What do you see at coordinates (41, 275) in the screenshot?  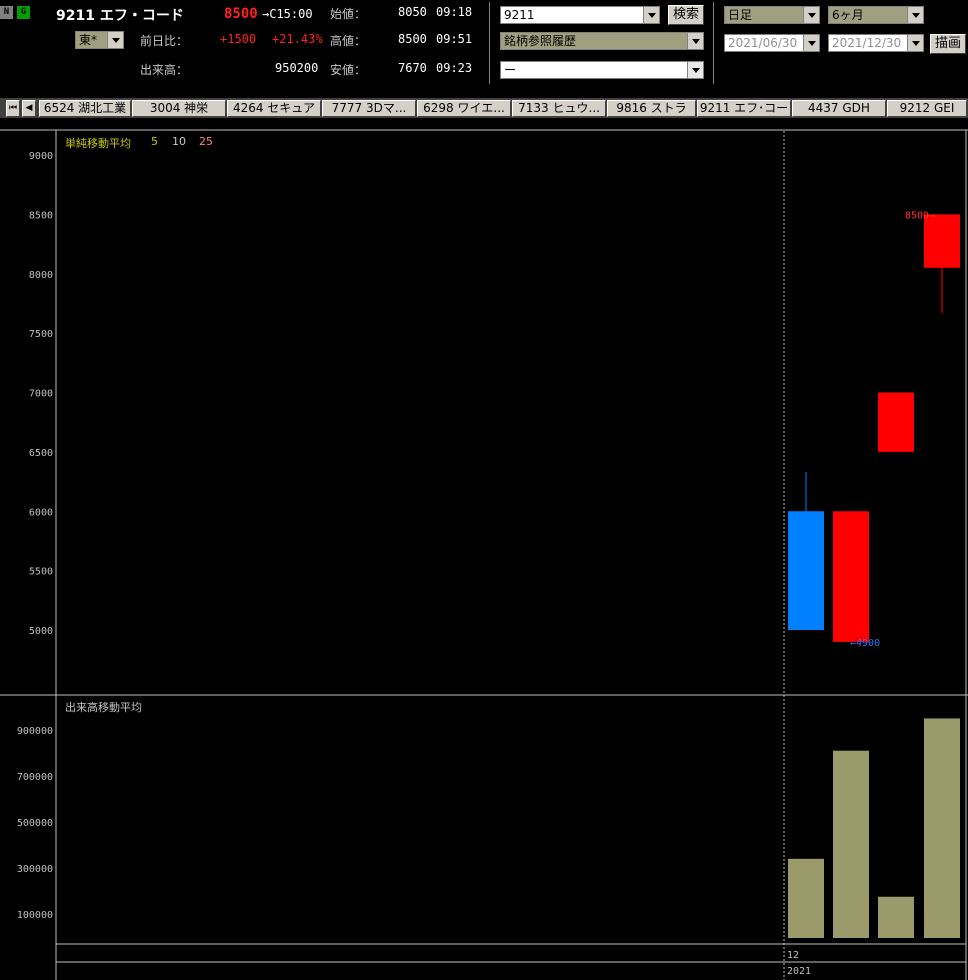 I see `price-axis-tick: 8000` at bounding box center [41, 275].